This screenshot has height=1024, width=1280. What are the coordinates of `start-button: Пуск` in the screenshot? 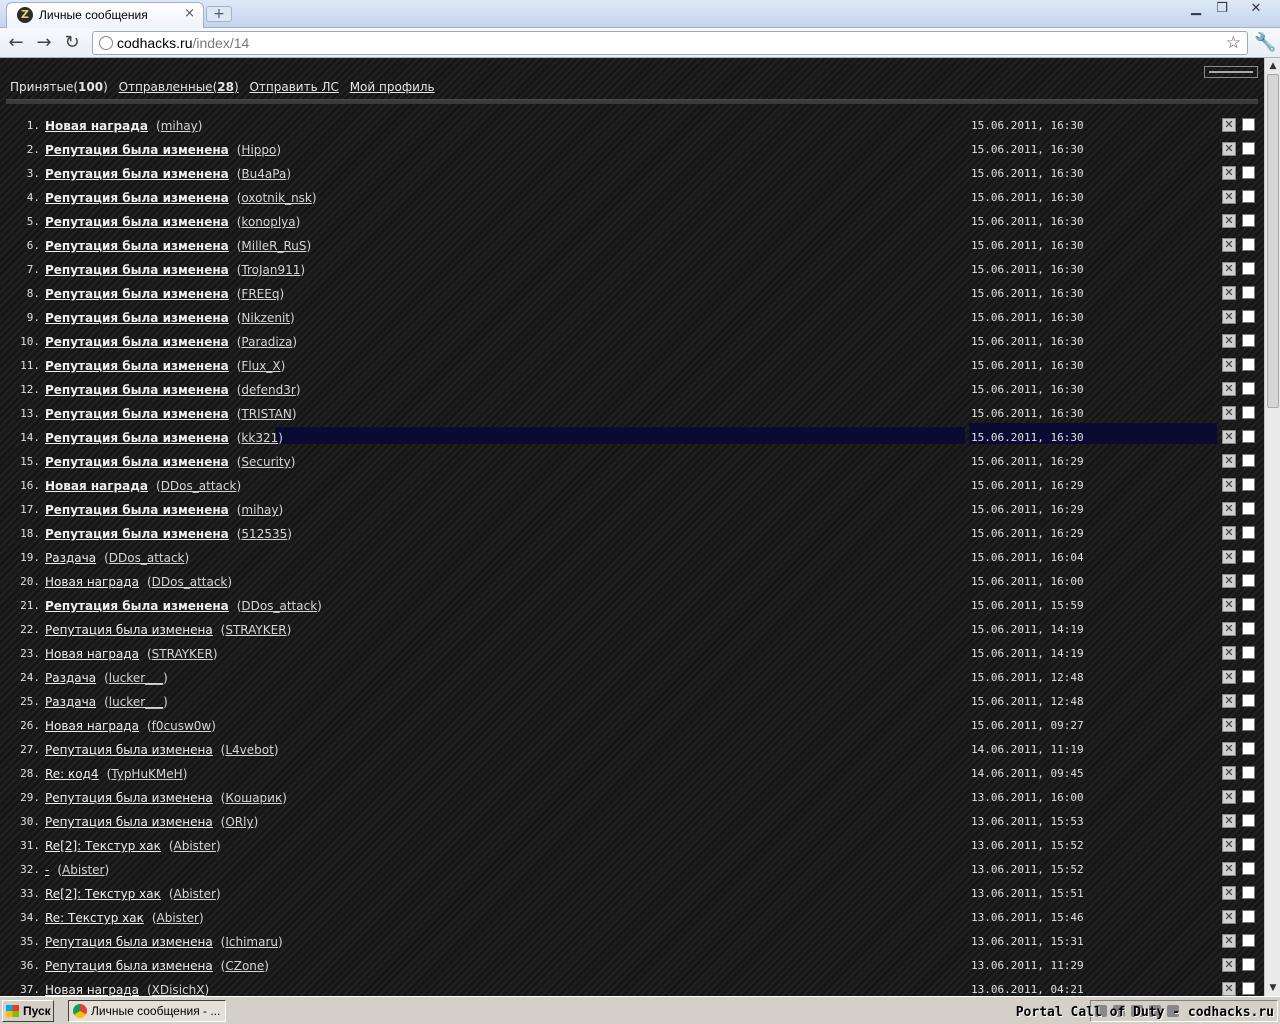 It's located at (28, 1011).